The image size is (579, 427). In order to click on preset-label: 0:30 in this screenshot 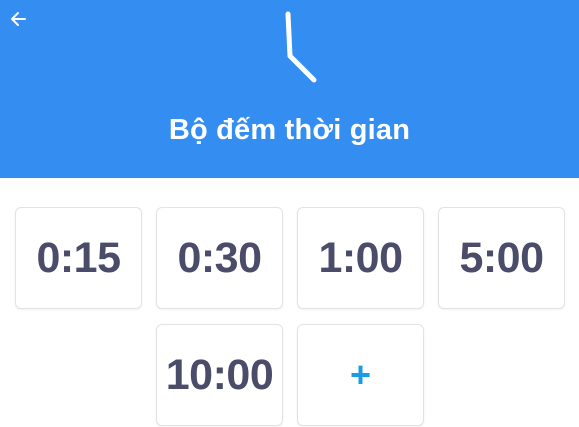, I will do `click(219, 257)`.